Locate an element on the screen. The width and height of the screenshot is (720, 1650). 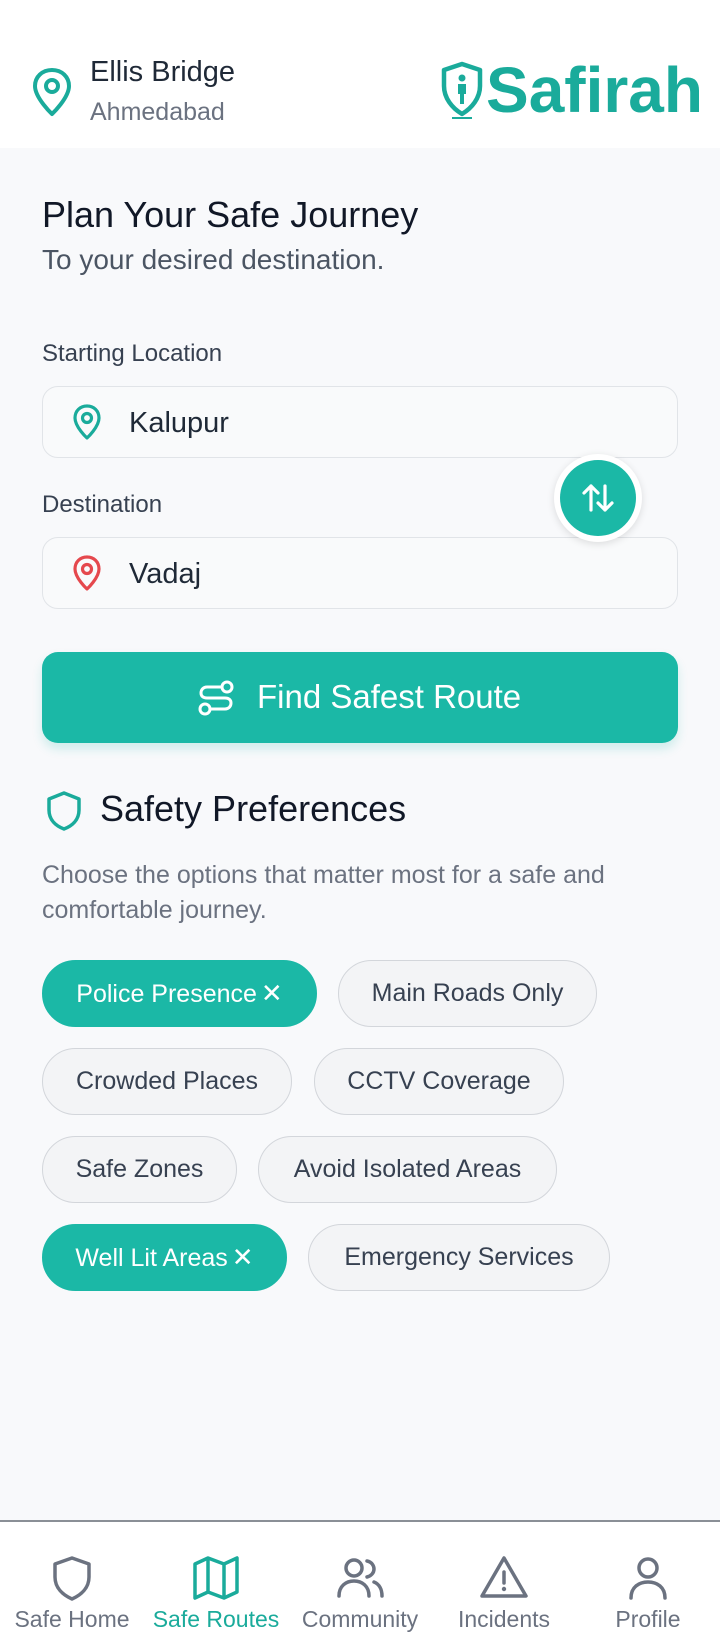
safety-preferences-title: Safety Preferences is located at coordinates (253, 808).